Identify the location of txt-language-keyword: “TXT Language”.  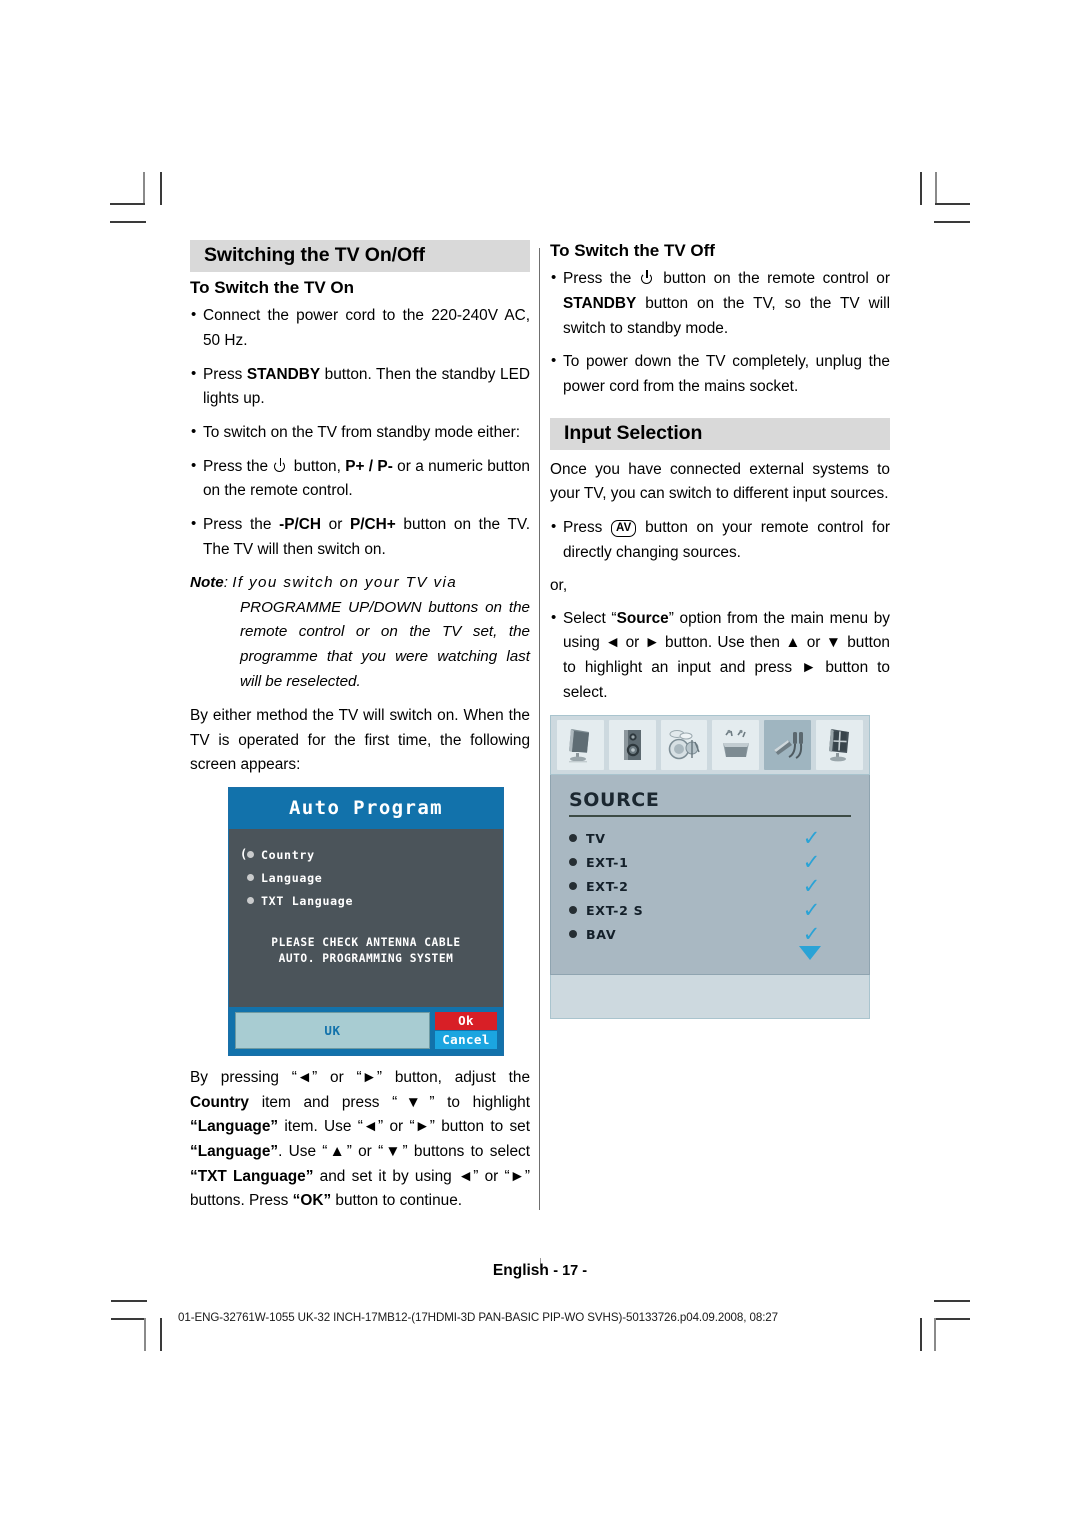
(252, 1176).